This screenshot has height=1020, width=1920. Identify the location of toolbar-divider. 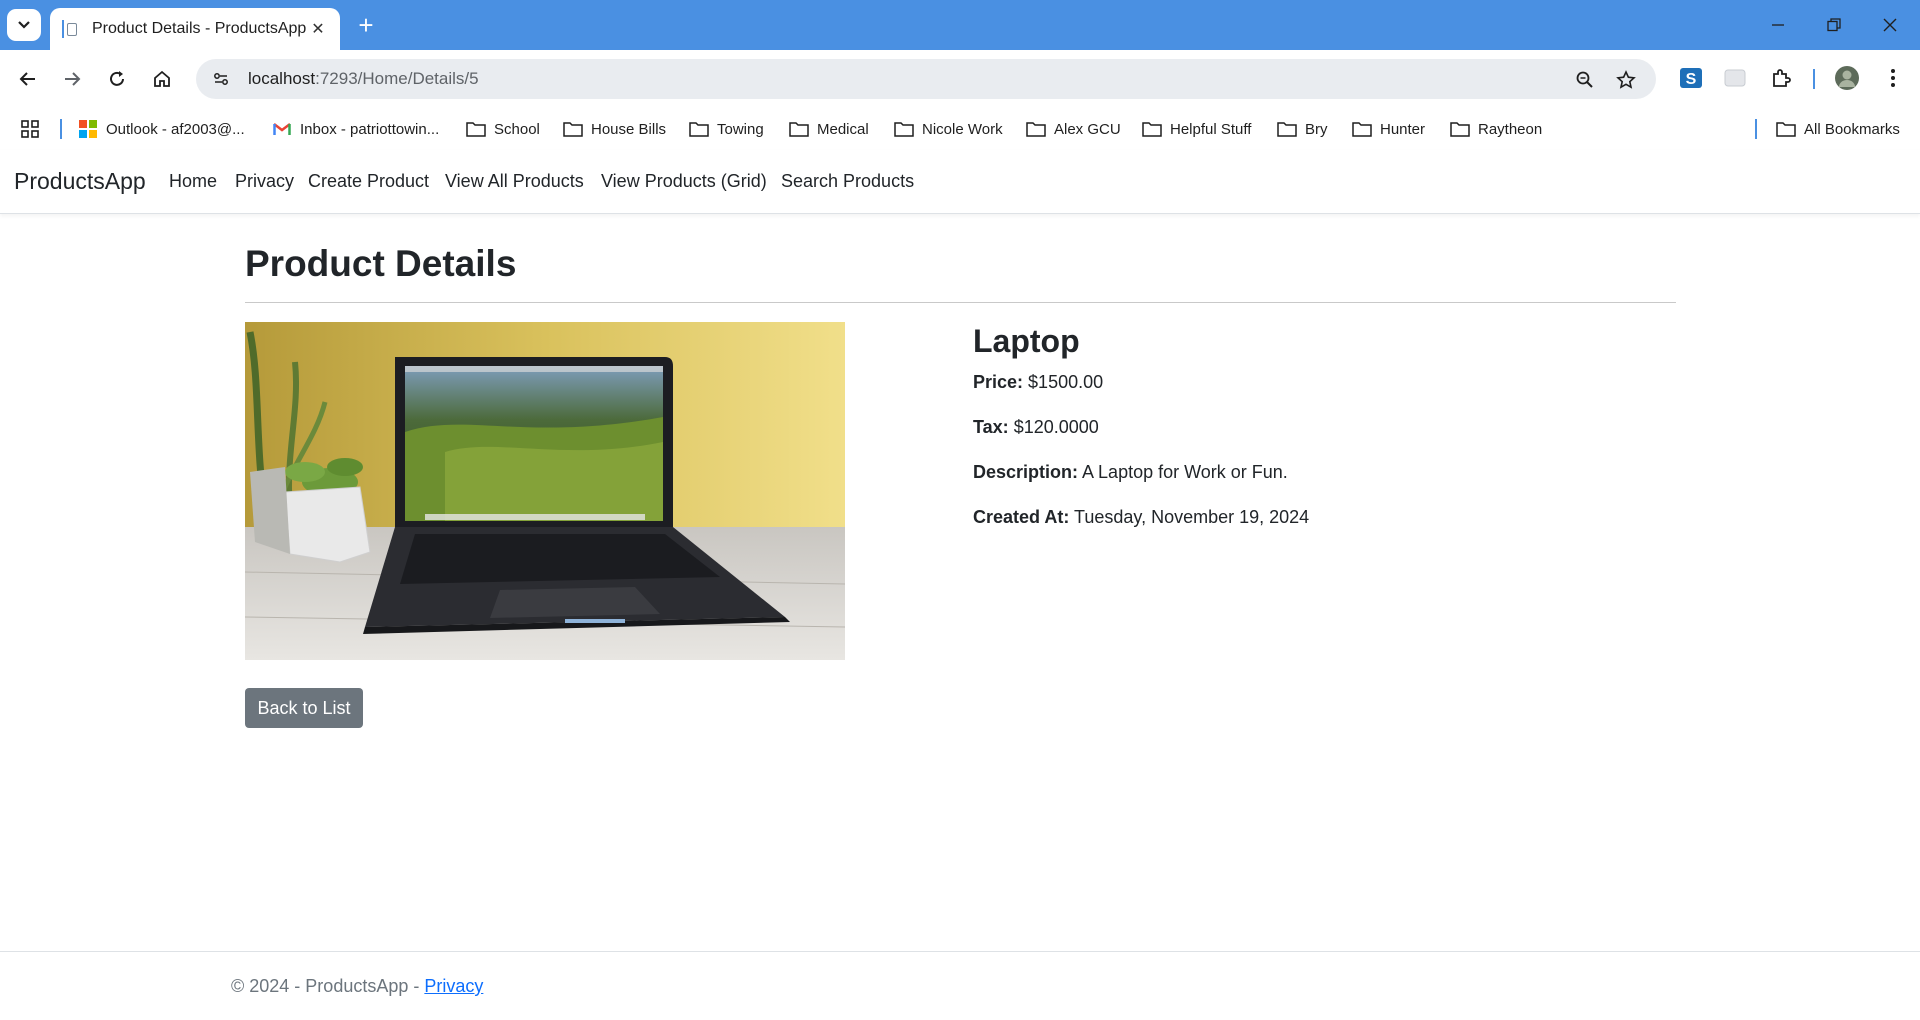
(1814, 79).